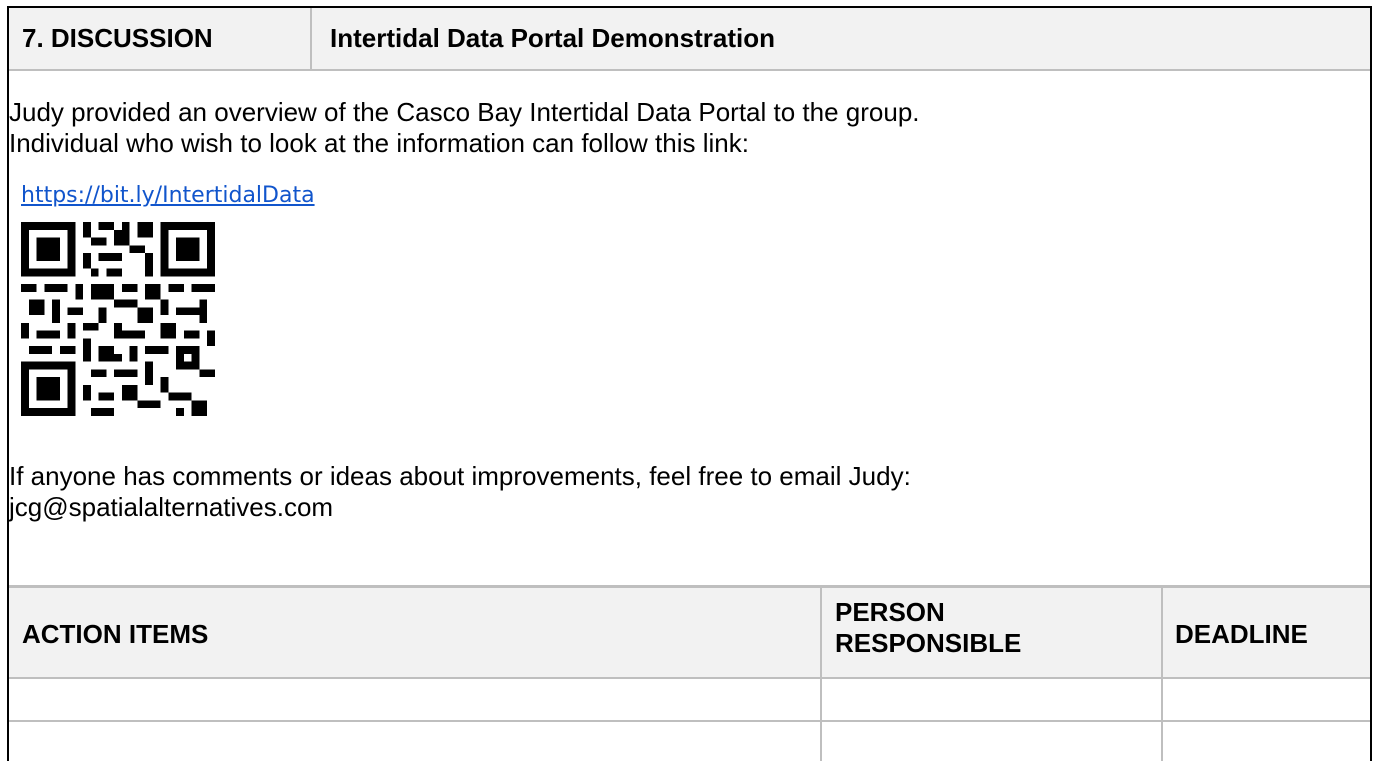 Image resolution: width=1378 pixels, height=761 pixels. I want to click on section-title: Intertidal Data Portal Demonstration, so click(552, 38).